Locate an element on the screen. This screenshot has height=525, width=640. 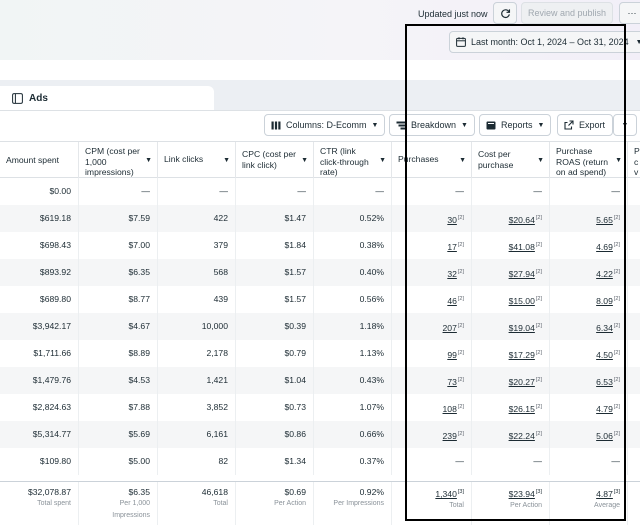
table-cell: 4.69[2] is located at coordinates (589, 245).